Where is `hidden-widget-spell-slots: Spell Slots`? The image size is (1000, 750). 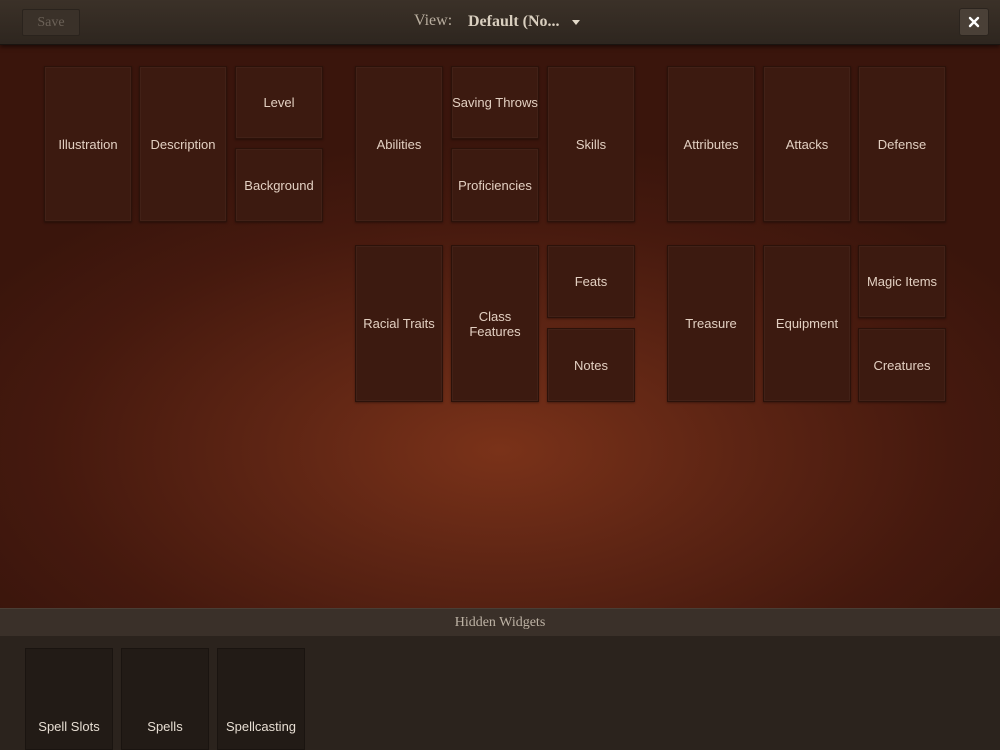 hidden-widget-spell-slots: Spell Slots is located at coordinates (69, 699).